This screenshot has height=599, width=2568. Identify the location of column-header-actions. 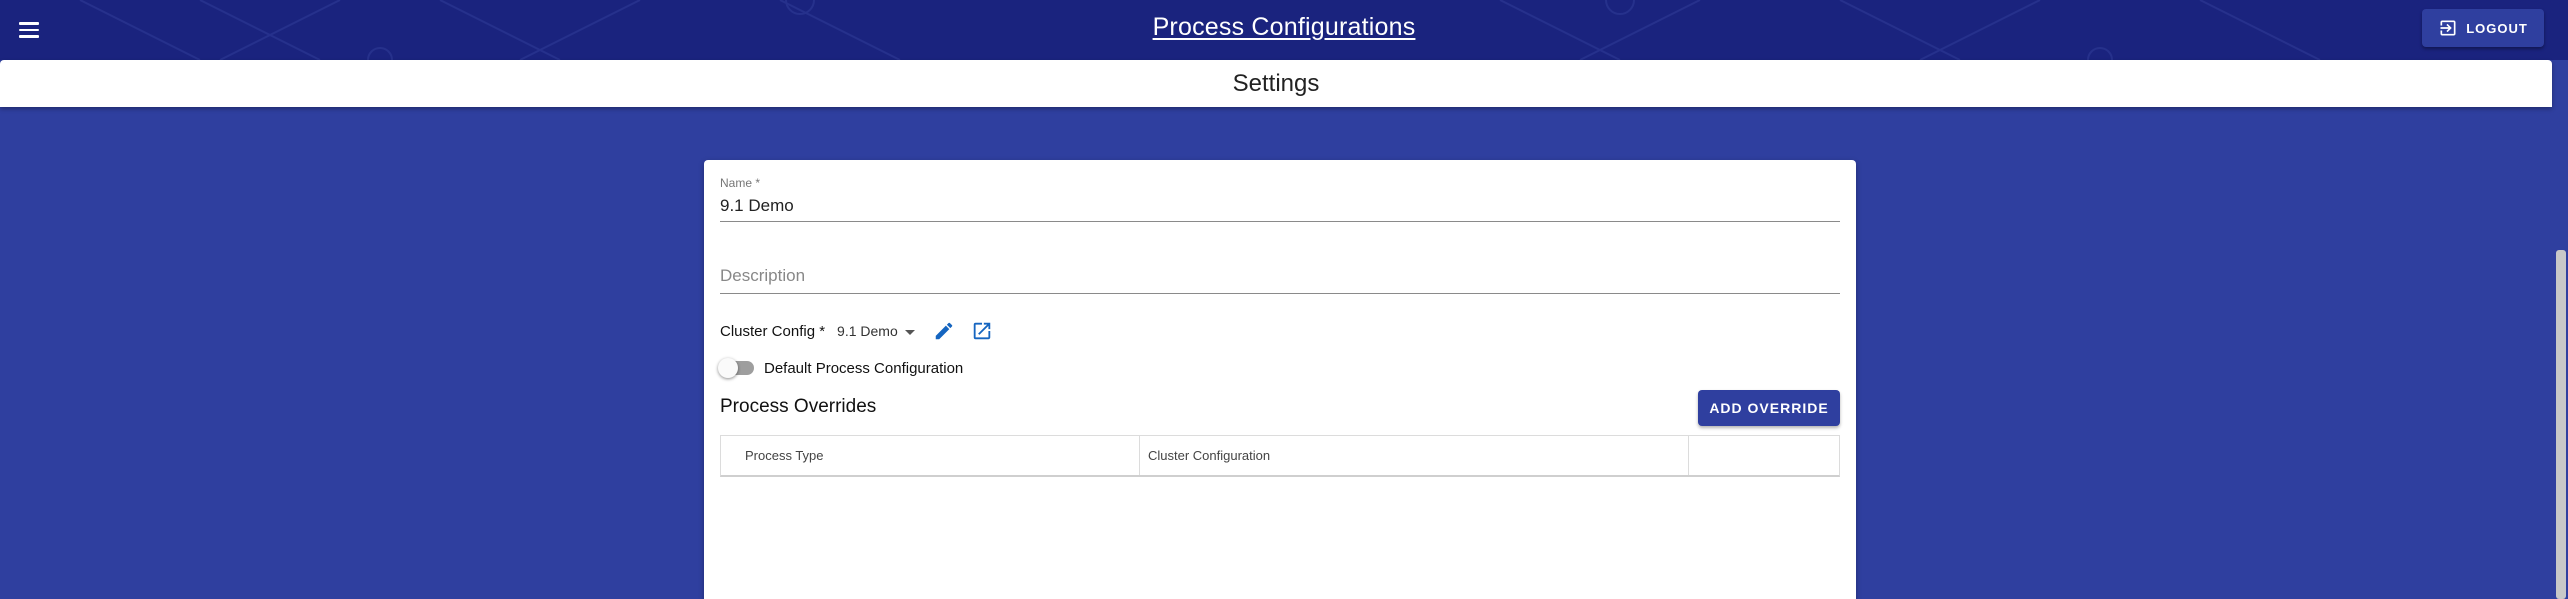
(1764, 455).